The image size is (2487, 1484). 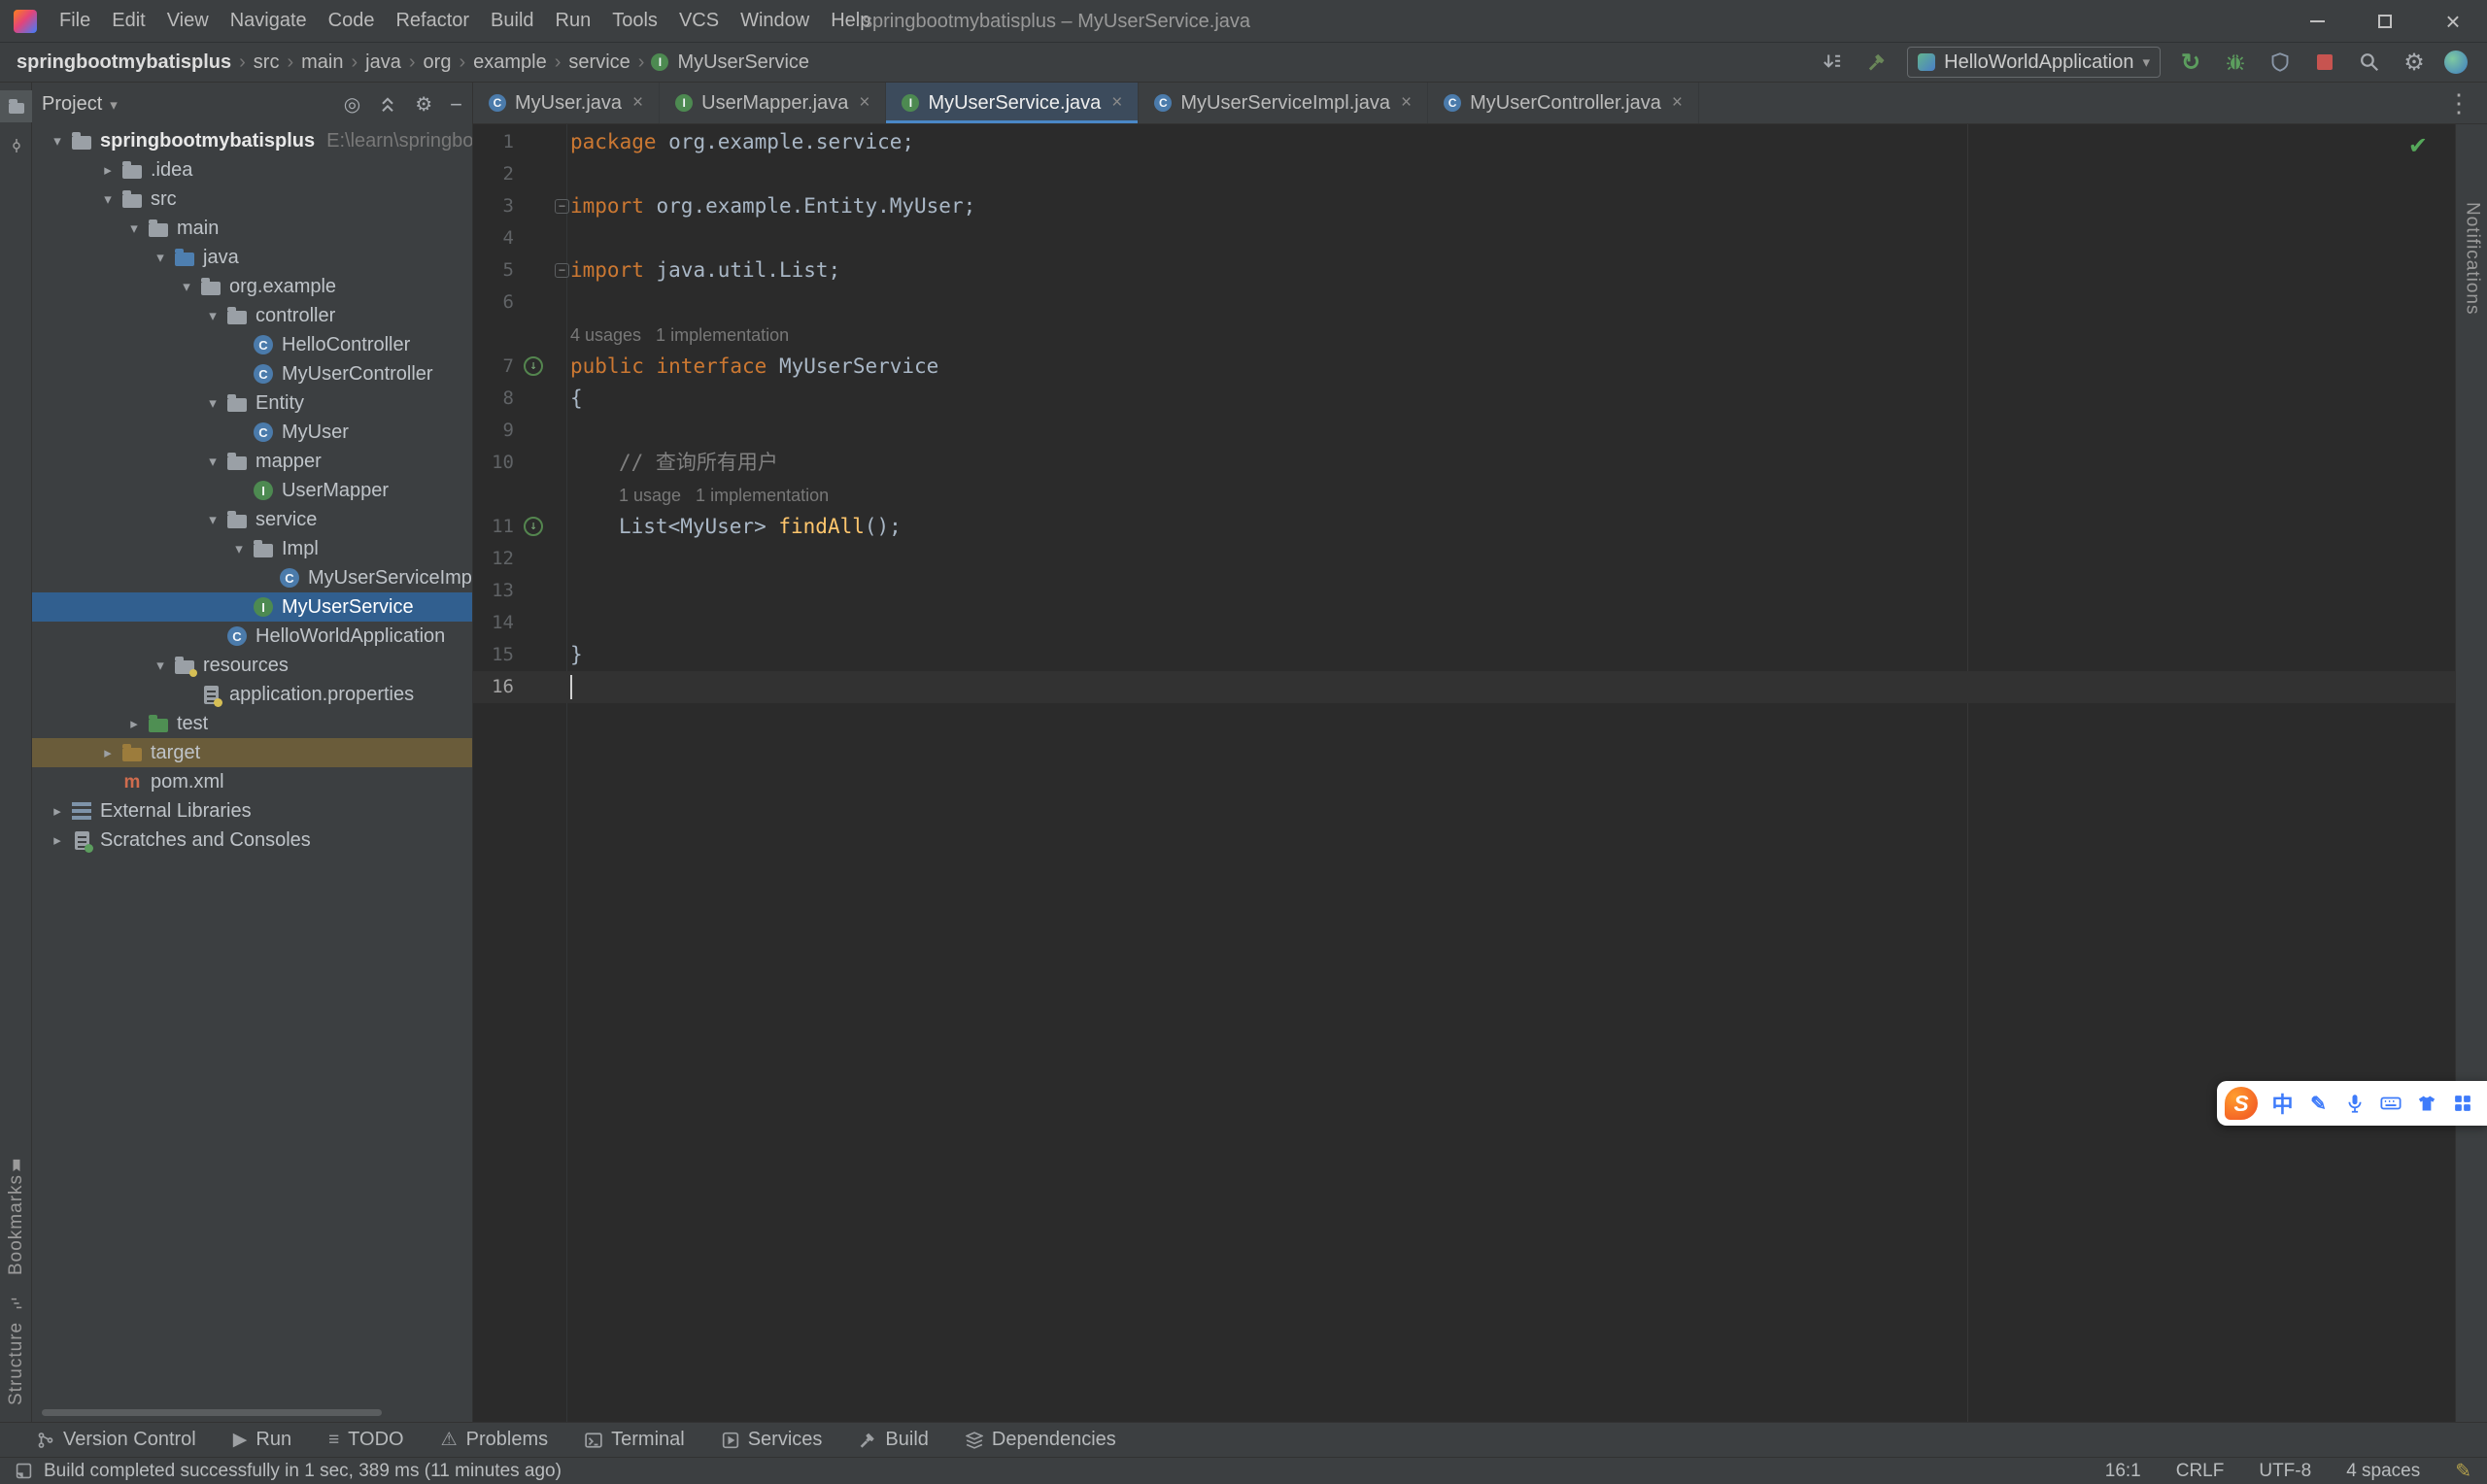 What do you see at coordinates (2317, 21) in the screenshot?
I see `minimize-button` at bounding box center [2317, 21].